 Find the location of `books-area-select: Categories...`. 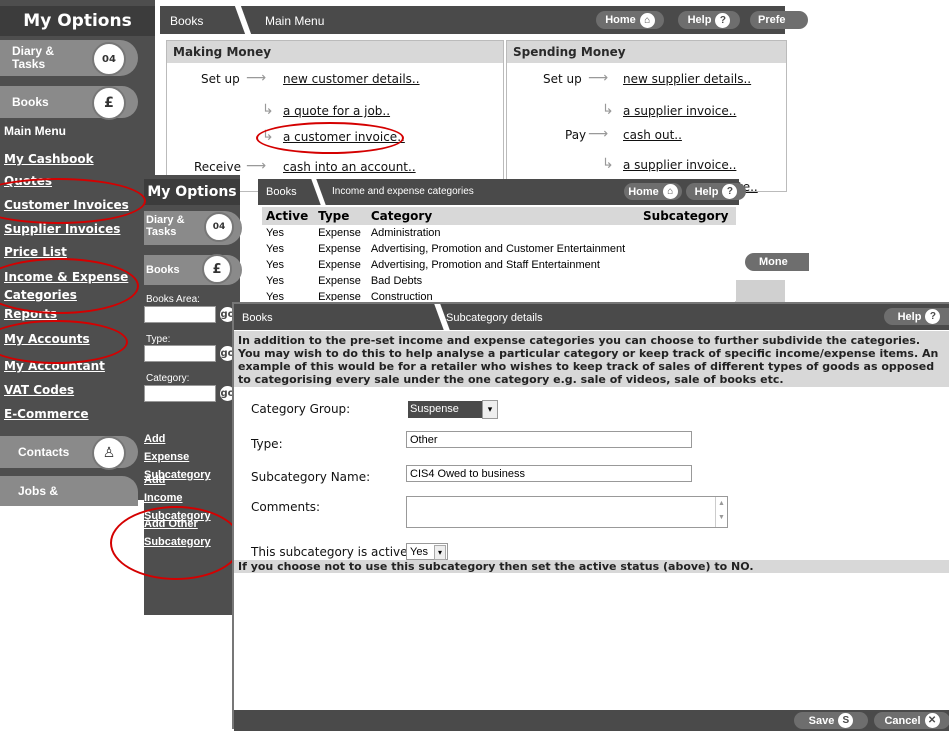

books-area-select: Categories... is located at coordinates (180, 314).